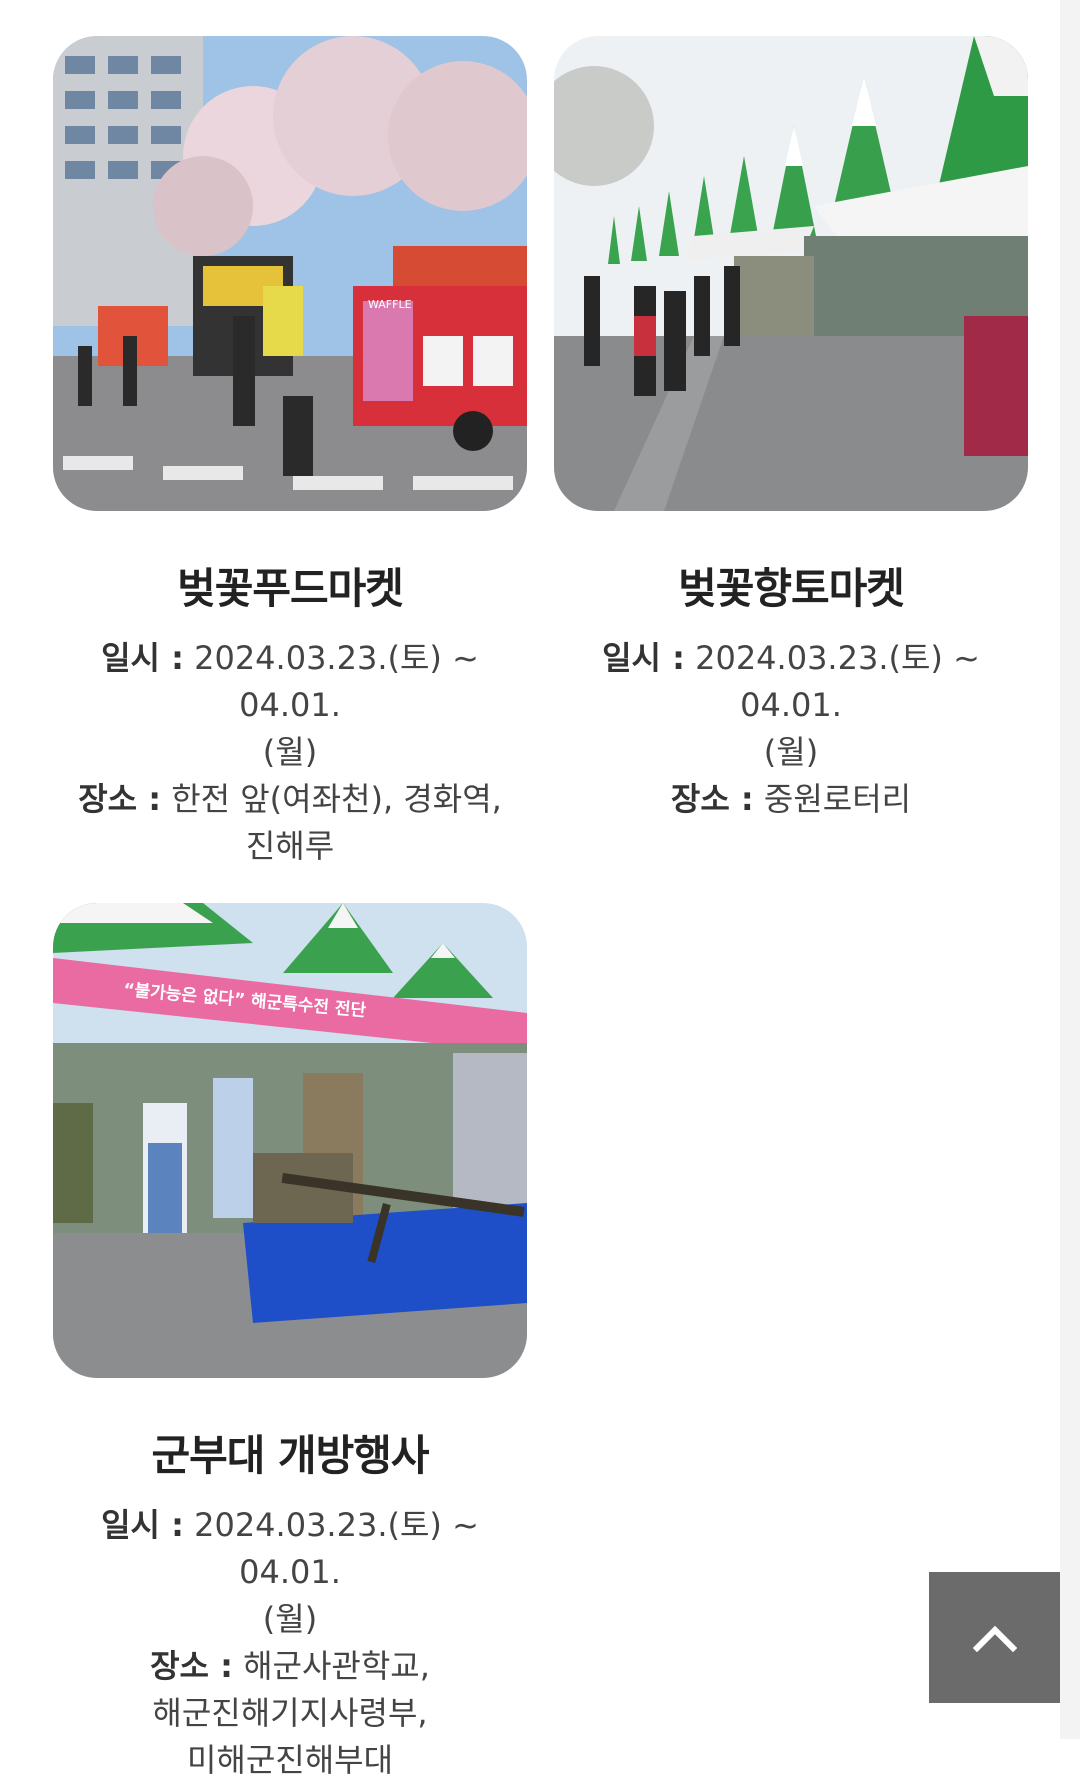 The height and width of the screenshot is (1784, 1080). I want to click on place-value-cont: 진해루, so click(290, 846).